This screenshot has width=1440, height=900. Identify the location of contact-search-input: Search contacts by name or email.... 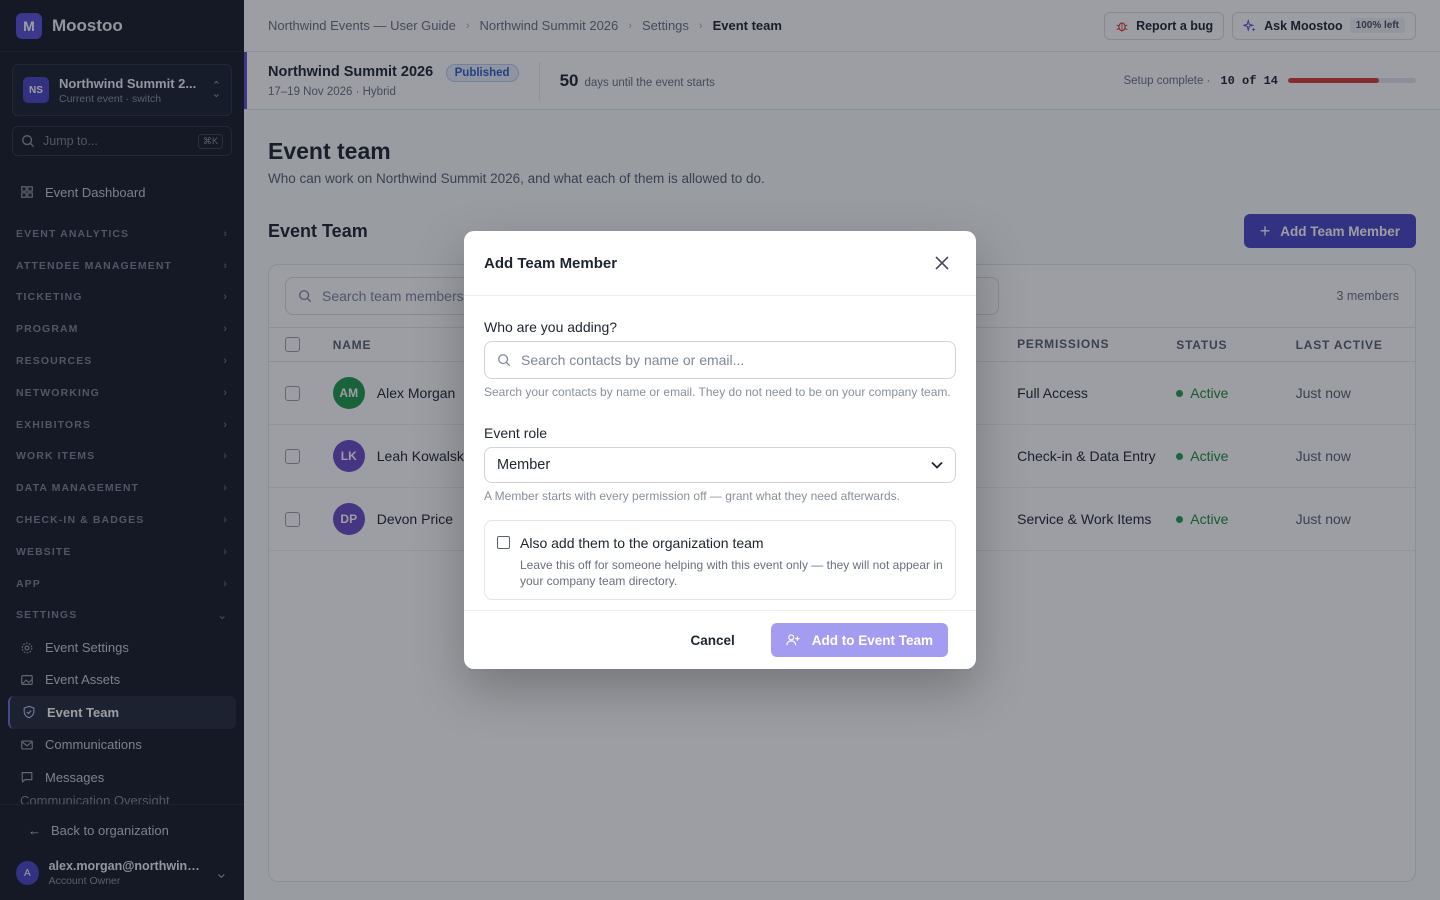
(720, 360).